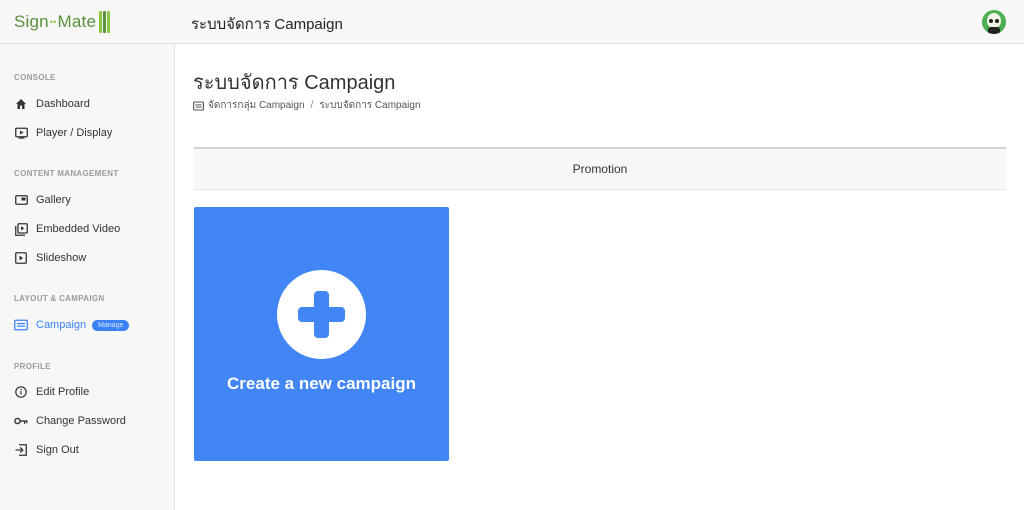  Describe the element at coordinates (61, 325) in the screenshot. I see `sidebar-item-label: Campaign` at that location.